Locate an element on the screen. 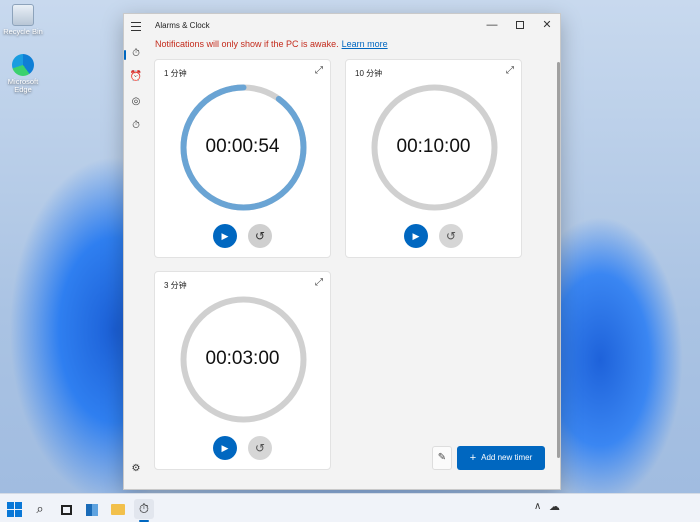 This screenshot has height=522, width=700. maximize-icon is located at coordinates (520, 25).